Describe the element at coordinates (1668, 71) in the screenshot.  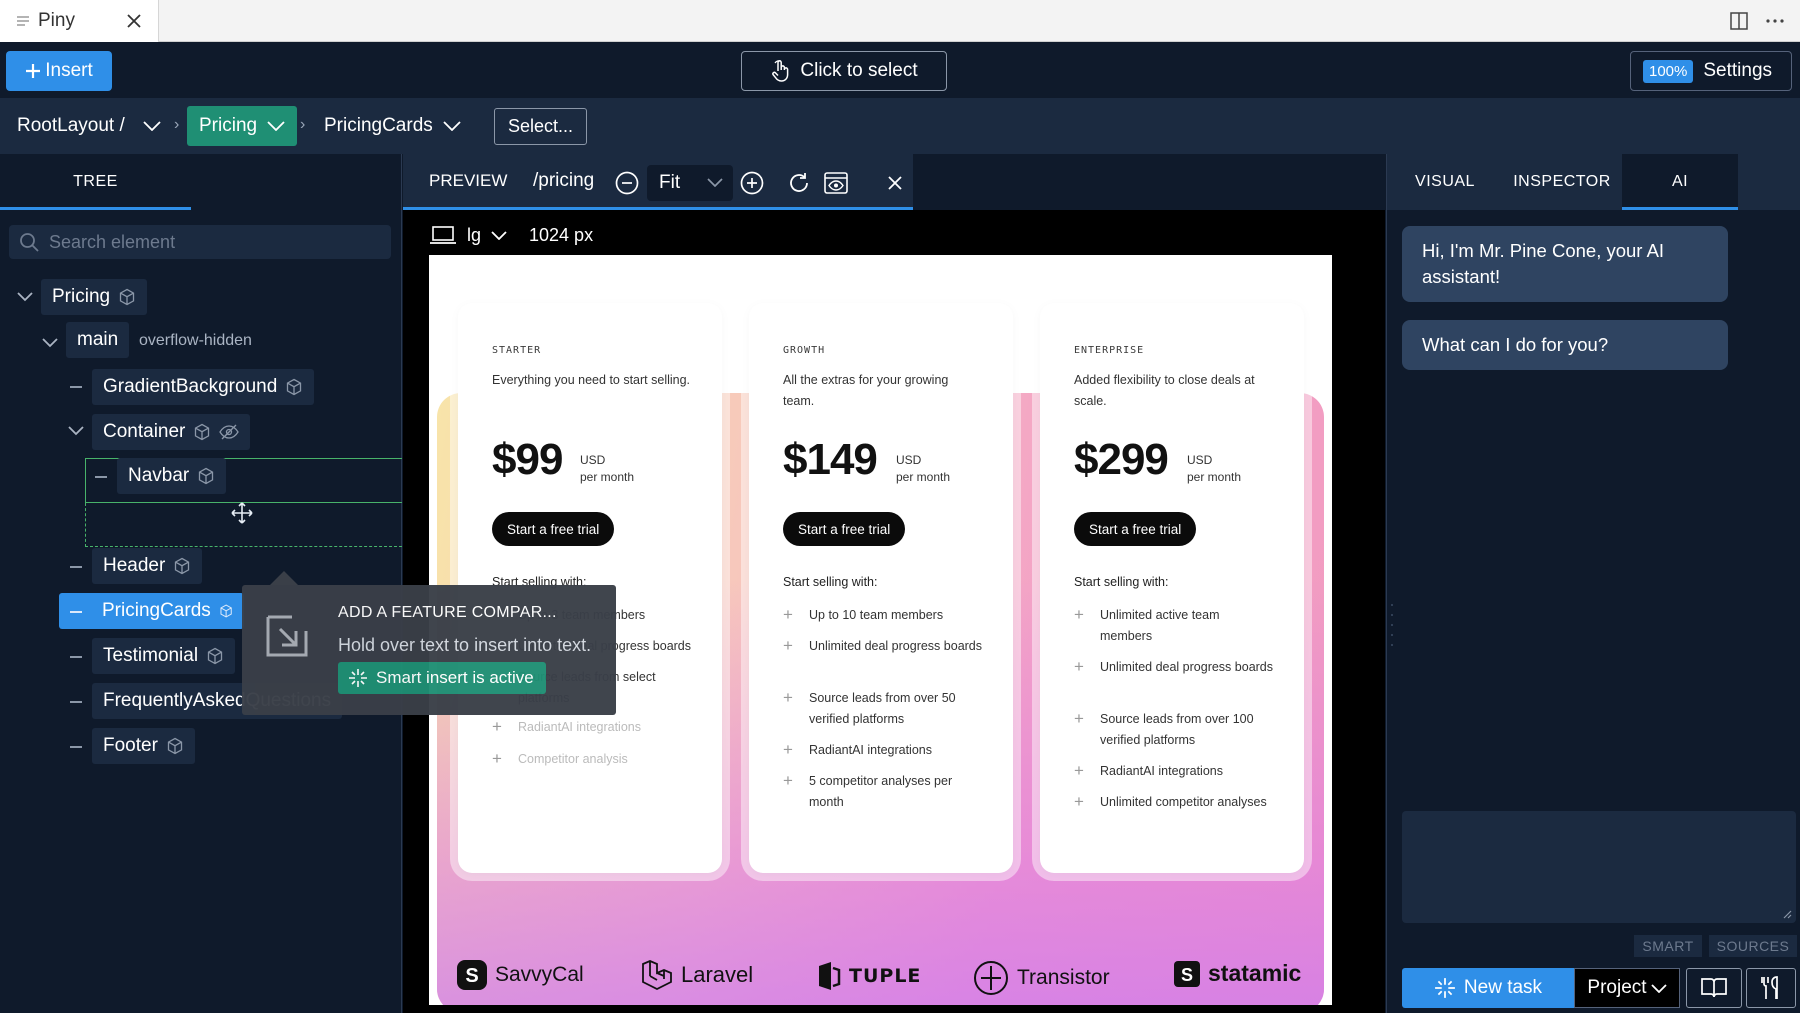
I see `zoom-badge: 100%` at that location.